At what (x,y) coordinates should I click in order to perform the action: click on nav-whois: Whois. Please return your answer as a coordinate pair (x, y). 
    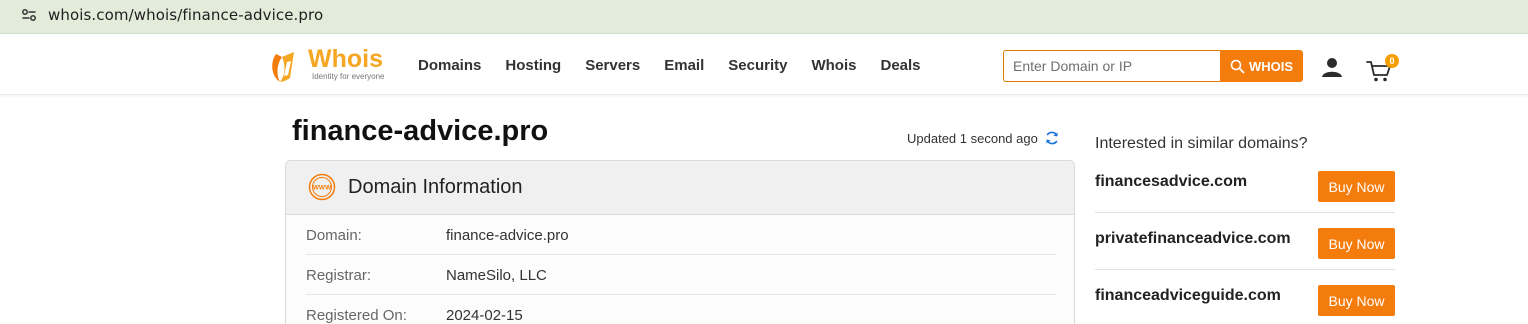
    Looking at the image, I should click on (833, 65).